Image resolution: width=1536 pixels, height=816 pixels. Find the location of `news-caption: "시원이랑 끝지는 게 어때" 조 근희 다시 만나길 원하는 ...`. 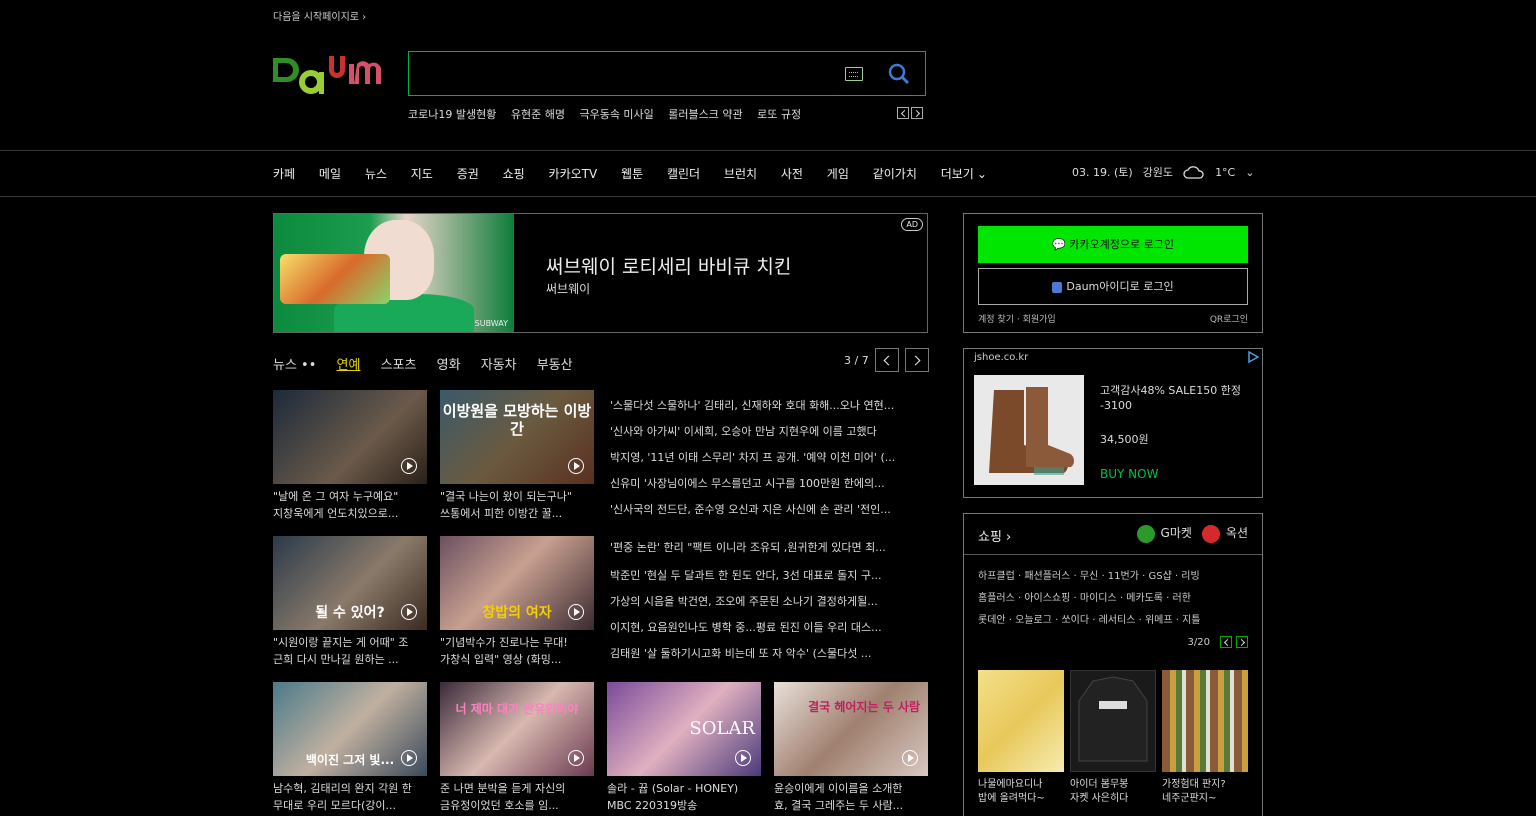

news-caption: "시원이랑 끝지는 게 어때" 조 근희 다시 만나길 원하는 ... is located at coordinates (351, 651).